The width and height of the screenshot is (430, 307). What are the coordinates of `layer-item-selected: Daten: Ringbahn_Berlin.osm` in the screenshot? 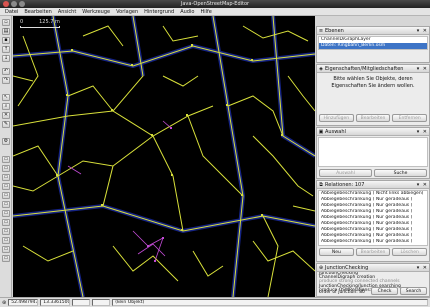 It's located at (373, 46).